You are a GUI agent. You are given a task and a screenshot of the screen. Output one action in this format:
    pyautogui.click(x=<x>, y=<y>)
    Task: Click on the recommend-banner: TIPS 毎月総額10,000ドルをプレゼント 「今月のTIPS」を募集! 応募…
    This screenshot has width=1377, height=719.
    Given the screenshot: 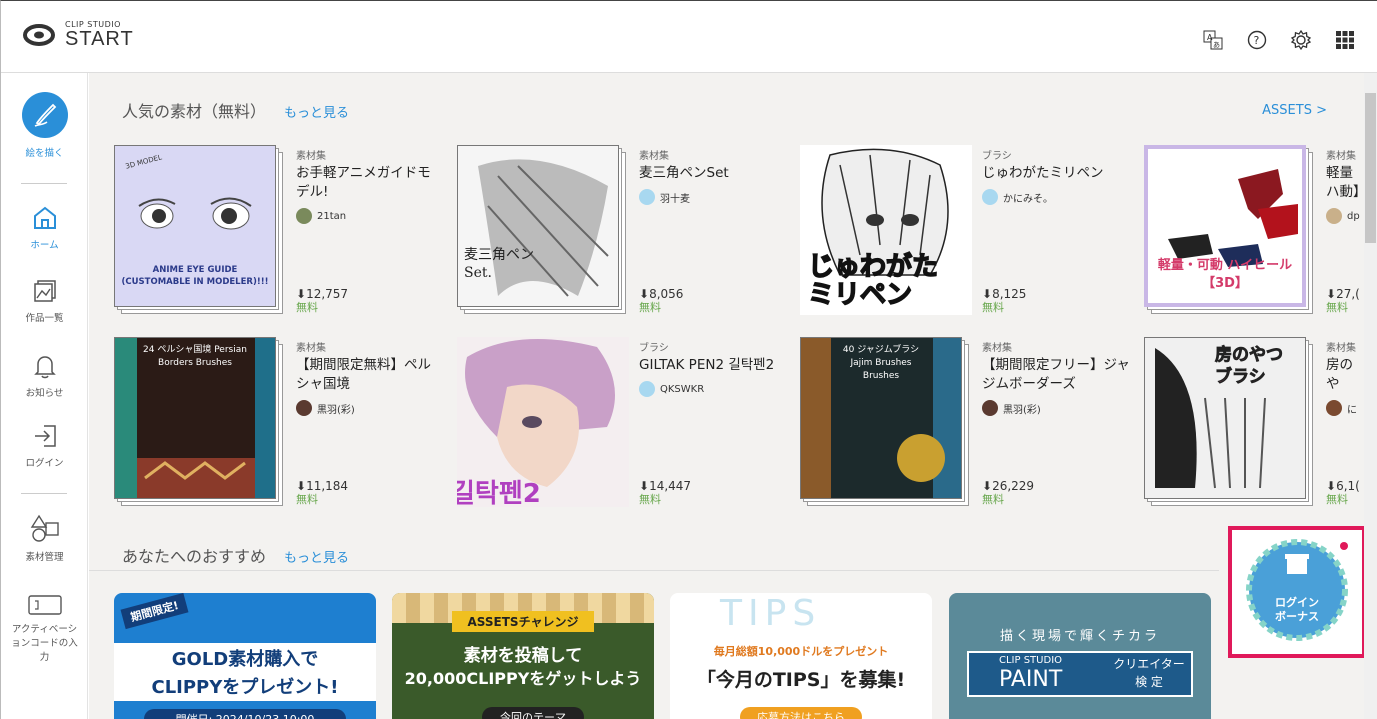 What is the action you would take?
    pyautogui.click(x=801, y=656)
    